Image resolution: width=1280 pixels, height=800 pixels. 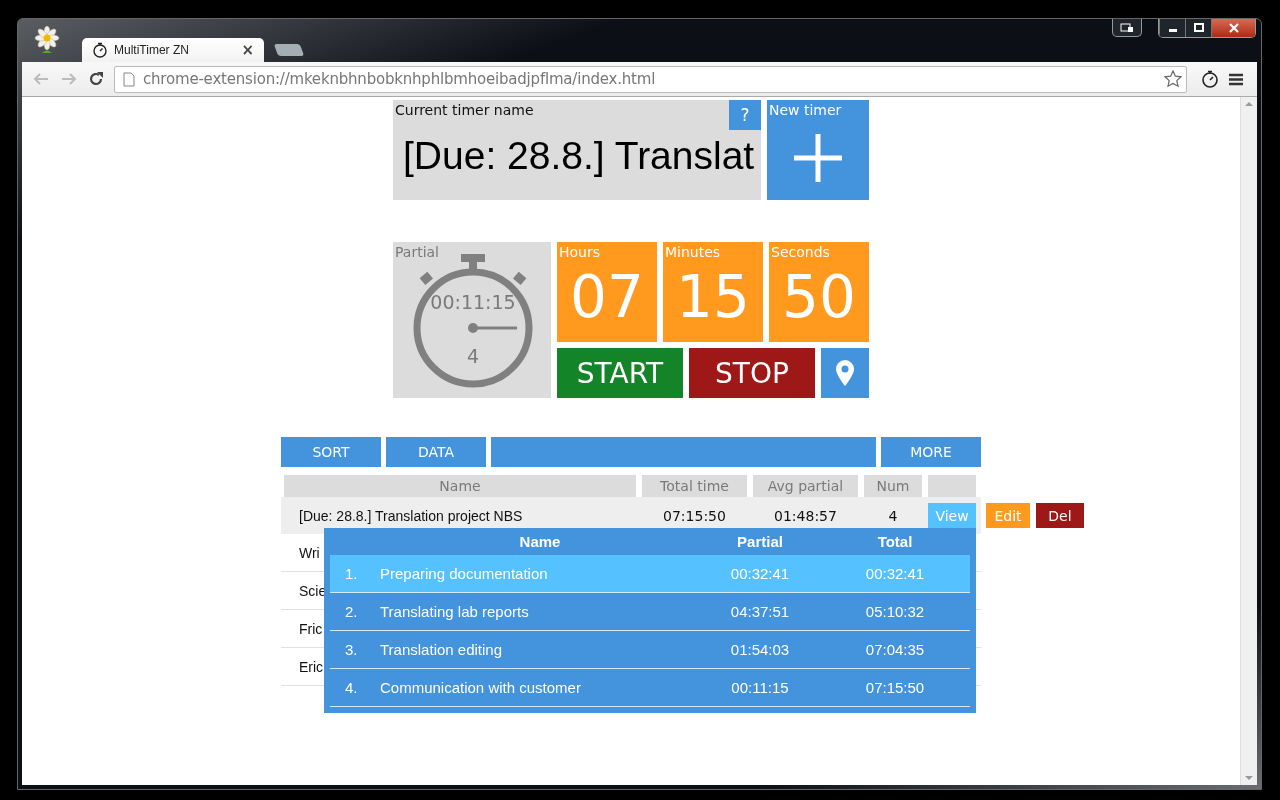 I want to click on table-cell-text: 07:04:35, so click(x=895, y=649).